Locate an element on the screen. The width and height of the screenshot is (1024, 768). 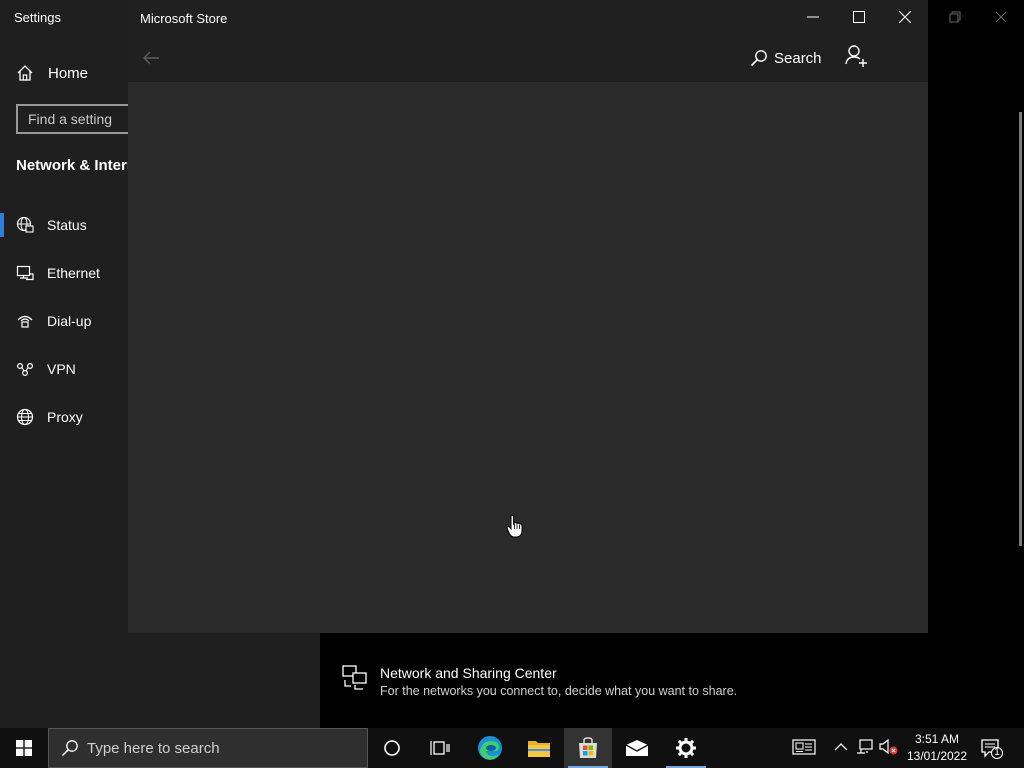
news-icon is located at coordinates (804, 747).